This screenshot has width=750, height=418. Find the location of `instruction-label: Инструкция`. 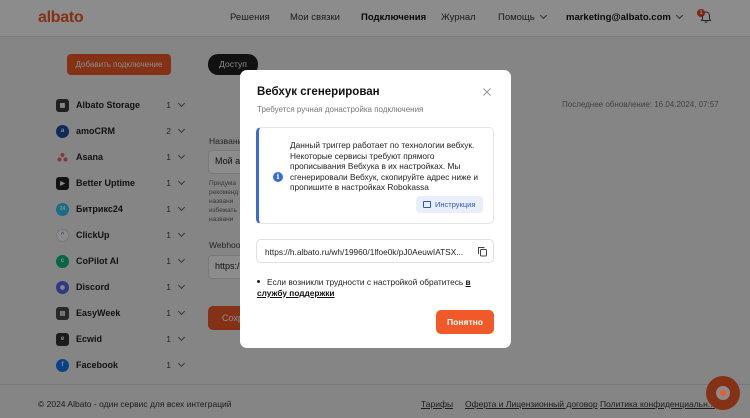

instruction-label: Инструкция is located at coordinates (455, 204).